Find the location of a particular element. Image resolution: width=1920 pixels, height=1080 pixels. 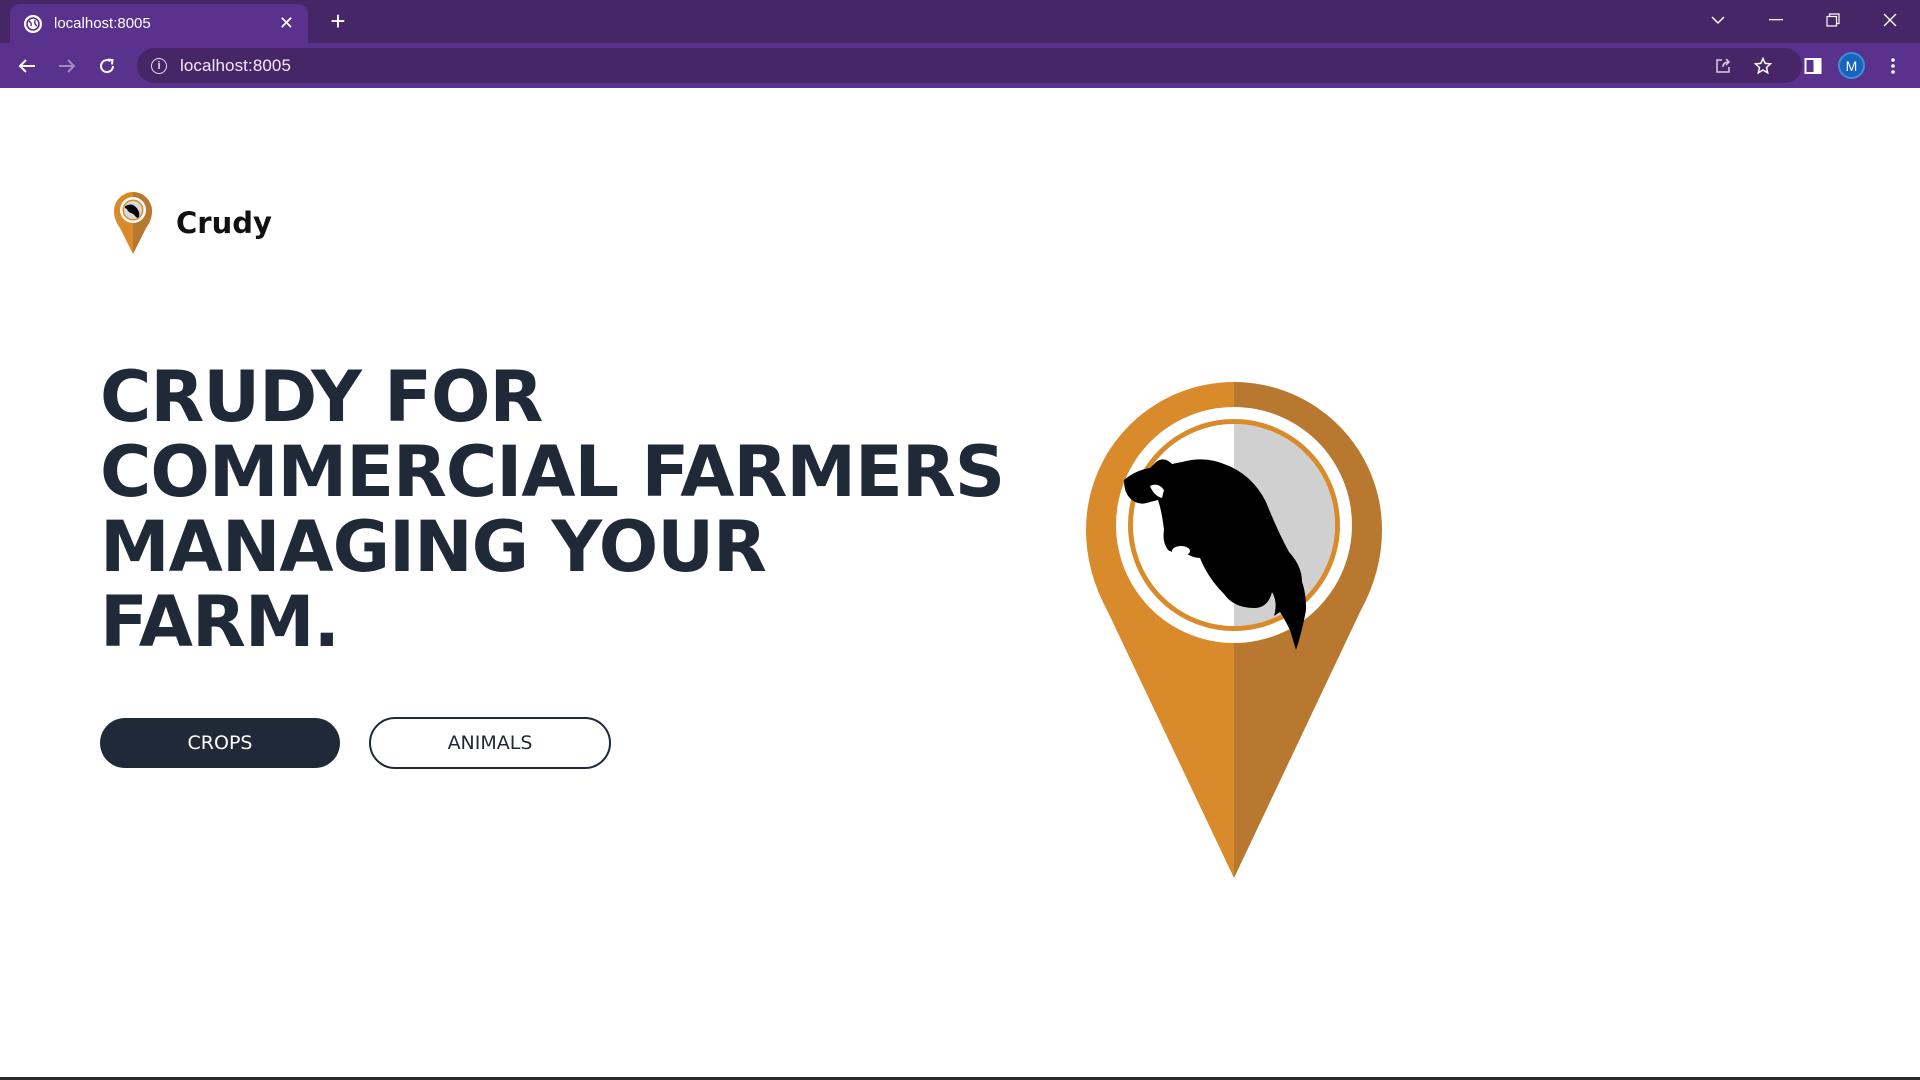

site-info-icon: i is located at coordinates (159, 65).